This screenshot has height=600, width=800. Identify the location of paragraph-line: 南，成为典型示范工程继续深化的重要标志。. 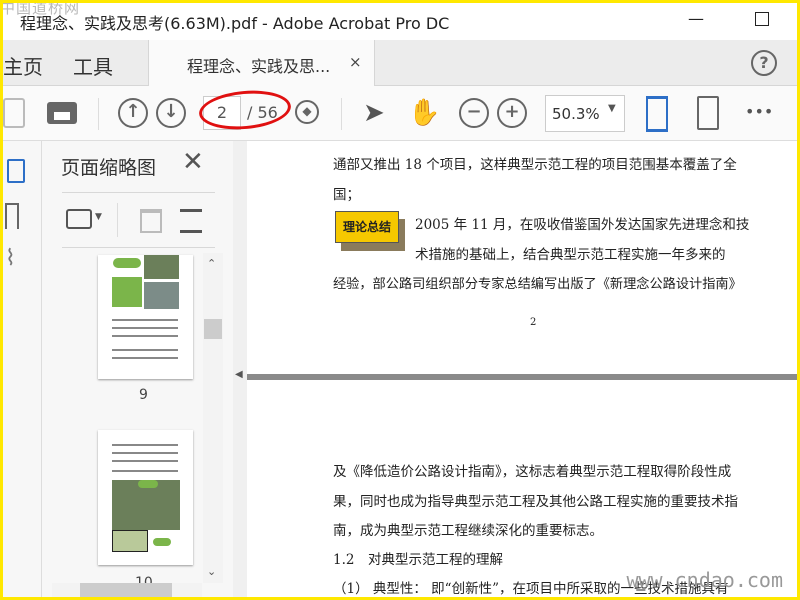
(468, 531).